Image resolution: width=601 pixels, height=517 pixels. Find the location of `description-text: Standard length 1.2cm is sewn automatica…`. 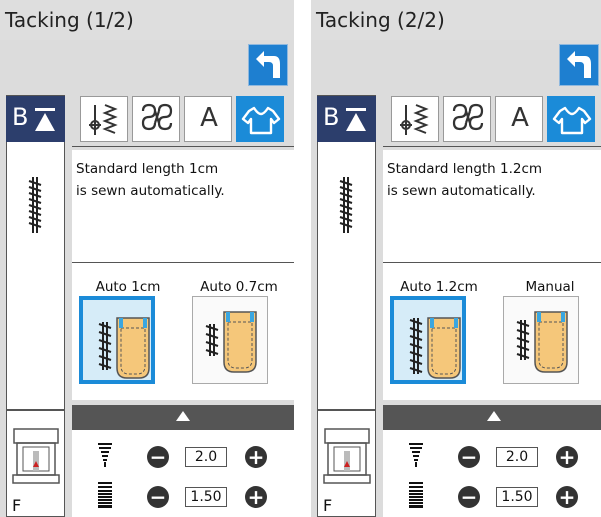

description-text: Standard length 1.2cm is sewn automatica… is located at coordinates (465, 180).